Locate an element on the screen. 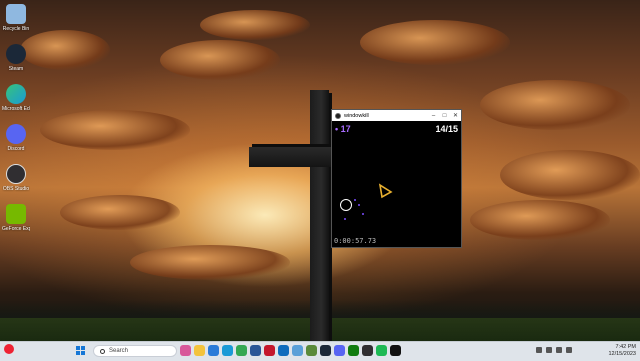 The width and height of the screenshot is (640, 361). desktop-icon-obs: OBS Studio is located at coordinates (16, 178).